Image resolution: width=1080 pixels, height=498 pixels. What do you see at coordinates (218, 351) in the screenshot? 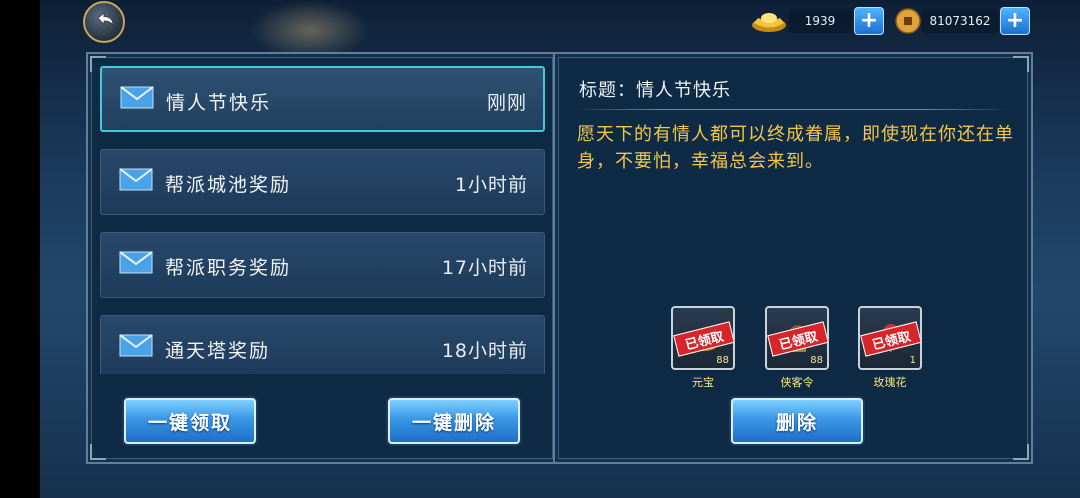
I see `mail-title: 通天塔奖励` at bounding box center [218, 351].